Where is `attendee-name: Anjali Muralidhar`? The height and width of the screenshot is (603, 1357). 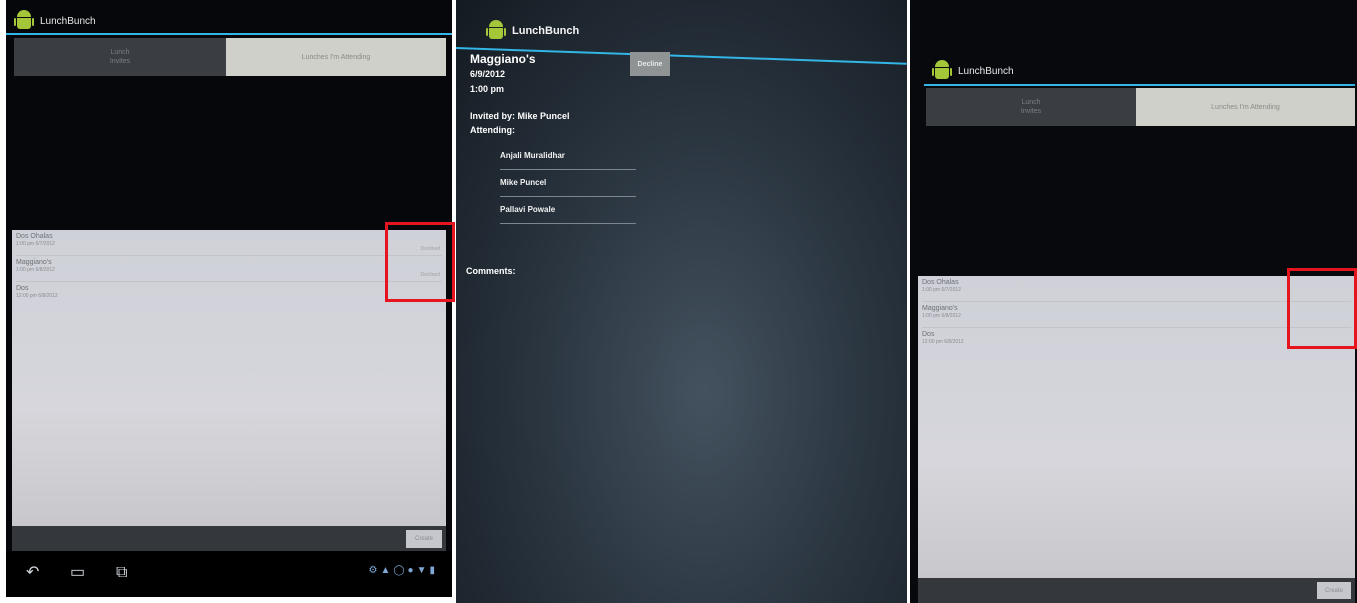 attendee-name: Anjali Muralidhar is located at coordinates (532, 155).